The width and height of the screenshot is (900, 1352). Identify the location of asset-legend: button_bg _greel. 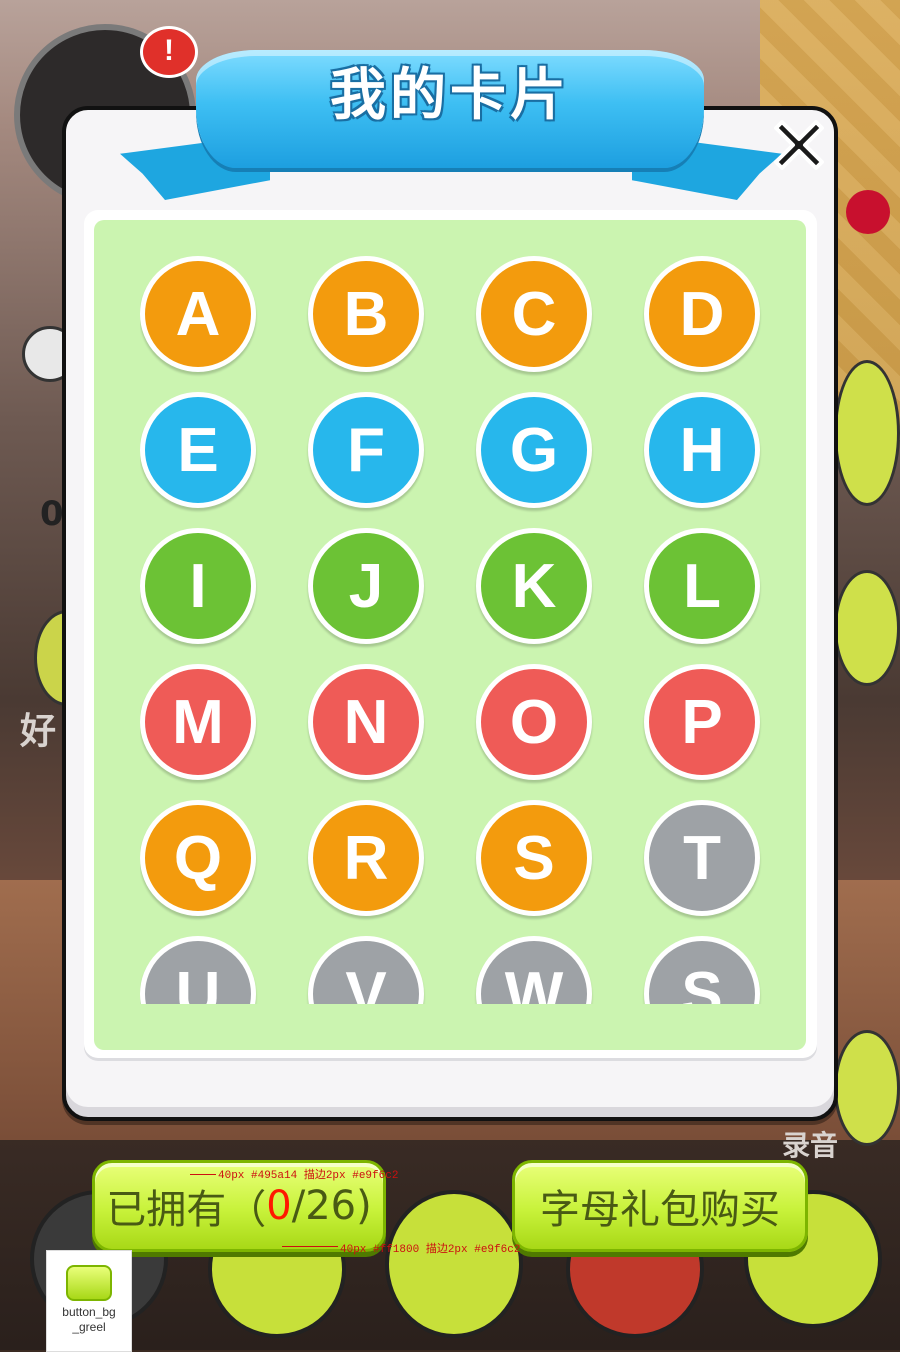
(89, 1301).